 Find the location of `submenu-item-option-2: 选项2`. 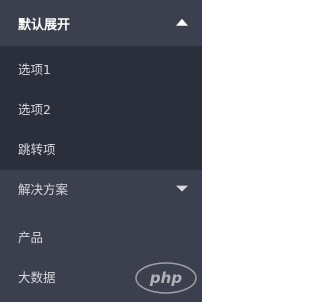

submenu-item-option-2: 选项2 is located at coordinates (101, 108).